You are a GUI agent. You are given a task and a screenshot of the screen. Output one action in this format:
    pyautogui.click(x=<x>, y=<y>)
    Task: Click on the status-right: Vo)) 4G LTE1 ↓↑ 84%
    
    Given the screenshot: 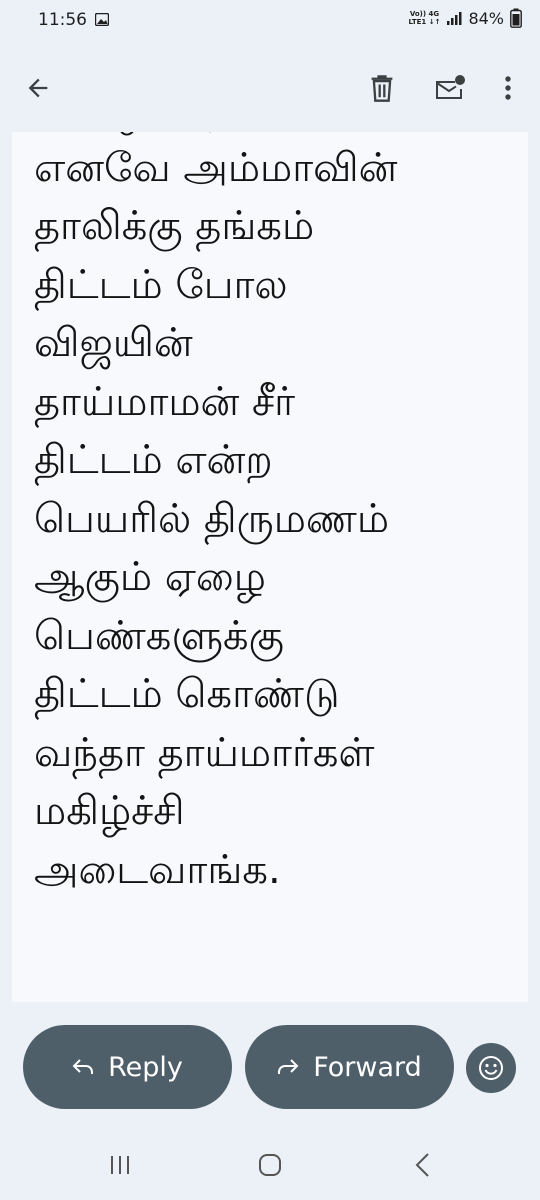 What is the action you would take?
    pyautogui.click(x=465, y=18)
    